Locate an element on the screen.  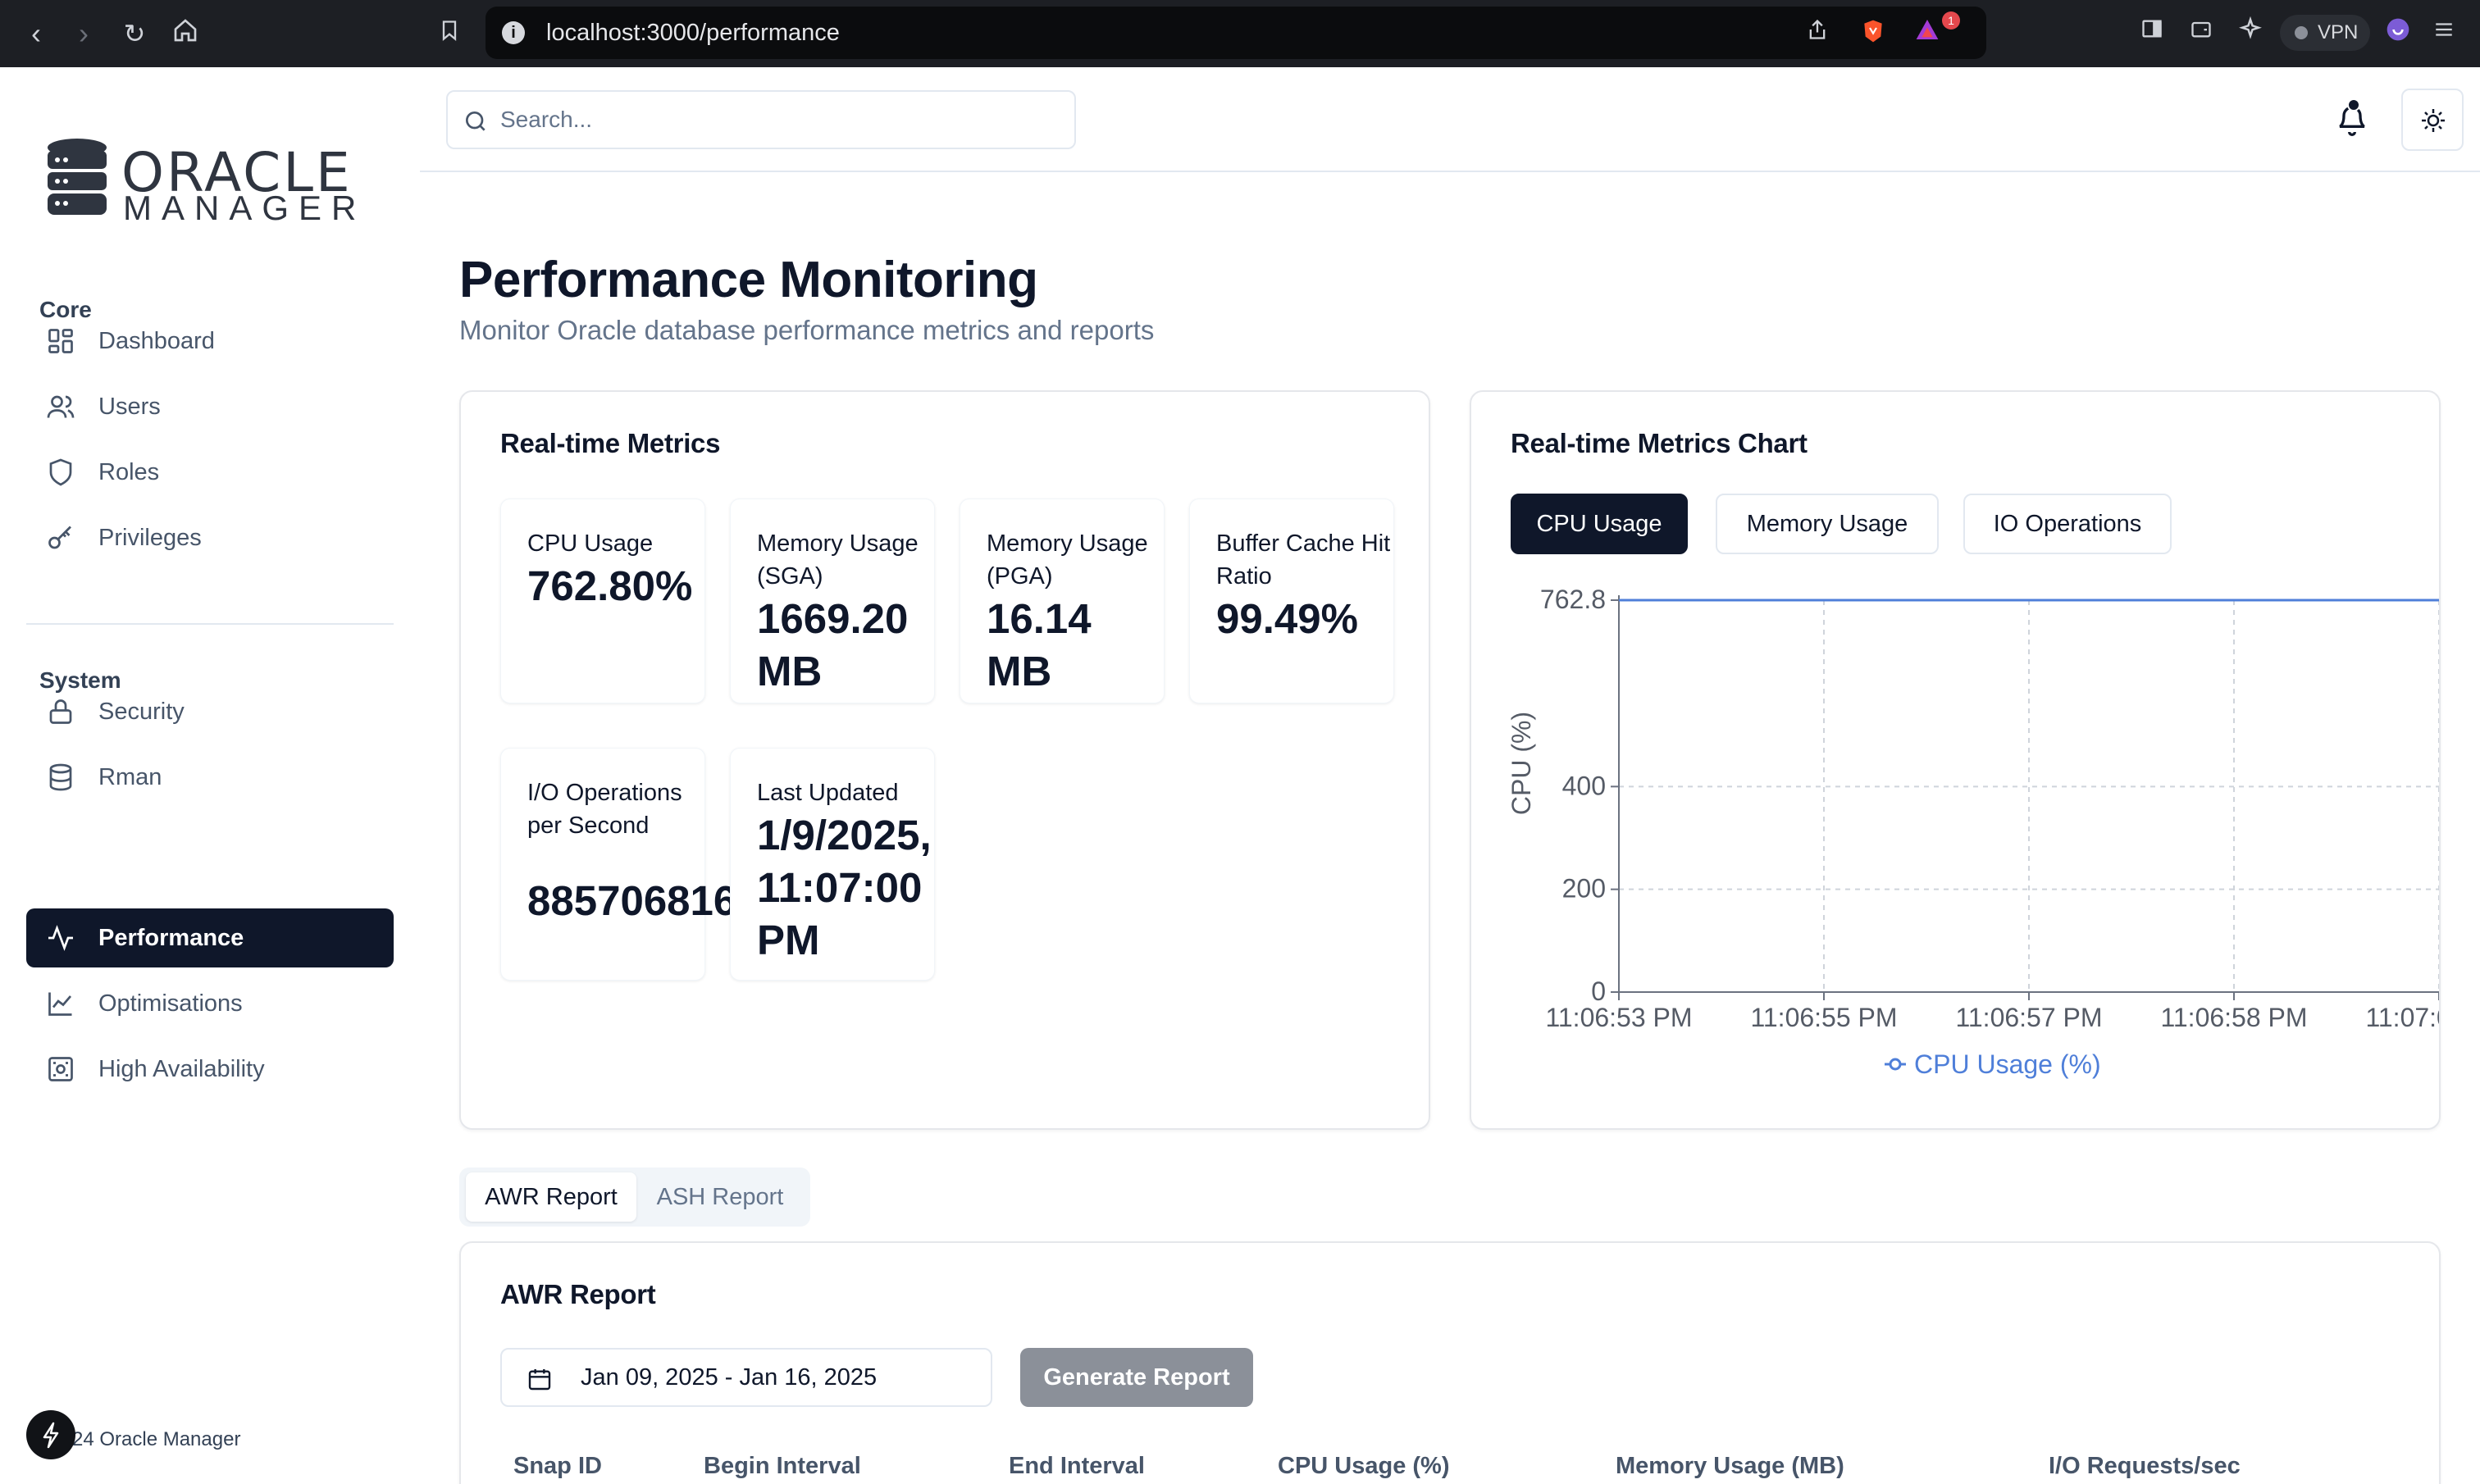
reload-icon: ↻ is located at coordinates (134, 34).